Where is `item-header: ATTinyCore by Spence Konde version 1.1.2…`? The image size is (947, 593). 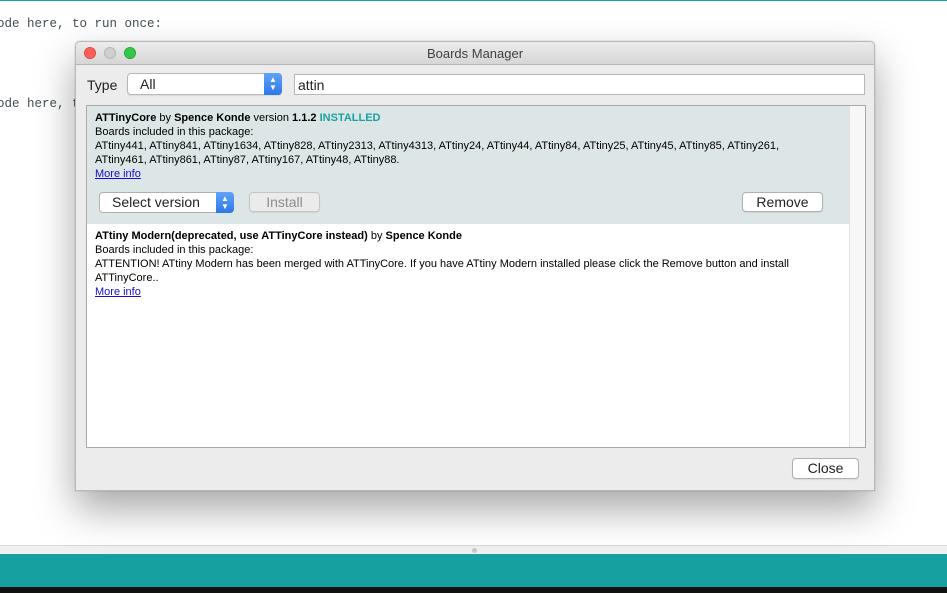
item-header: ATTinyCore by Spence Konde version 1.1.2… is located at coordinates (237, 118).